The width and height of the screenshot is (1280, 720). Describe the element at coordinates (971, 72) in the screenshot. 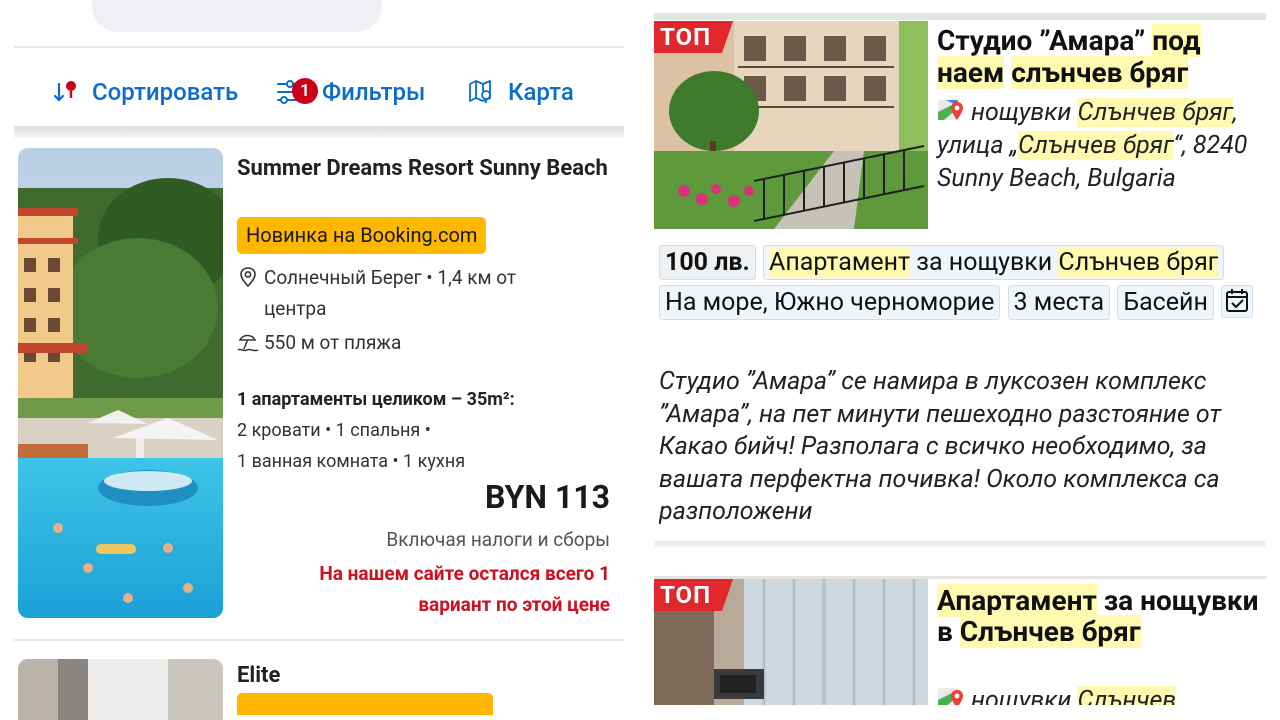

I see `title-highlight: наем` at that location.